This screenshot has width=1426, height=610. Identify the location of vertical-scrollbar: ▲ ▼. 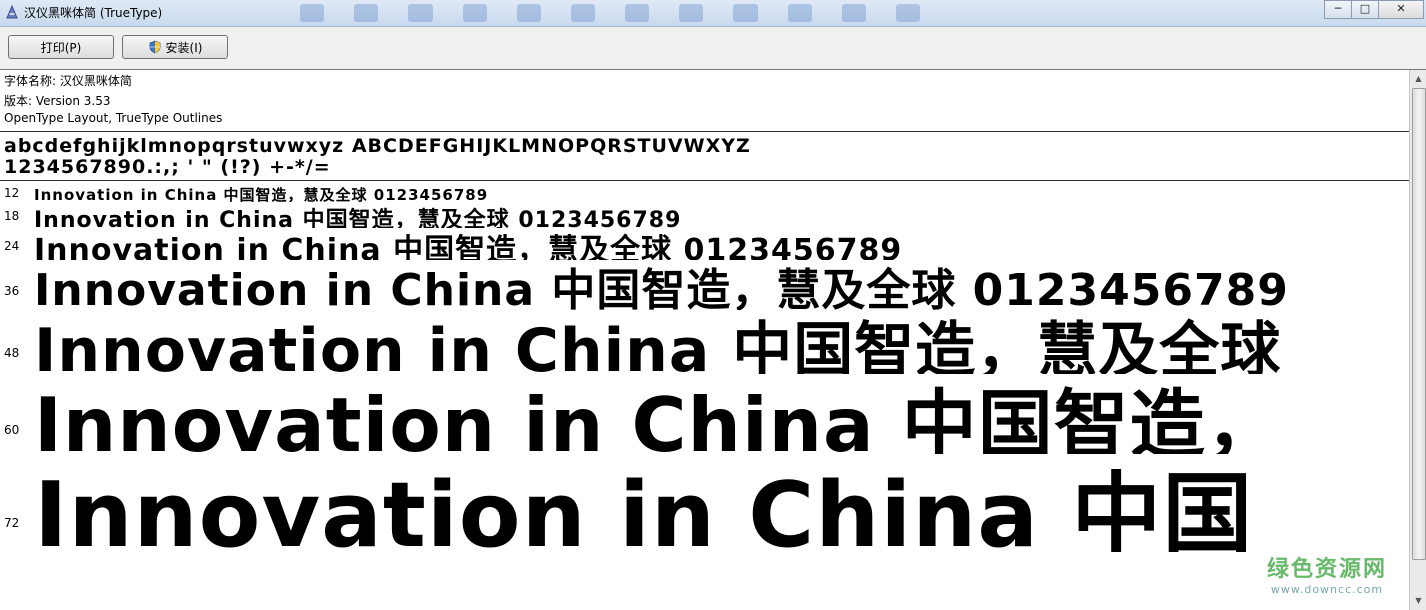
(1417, 340).